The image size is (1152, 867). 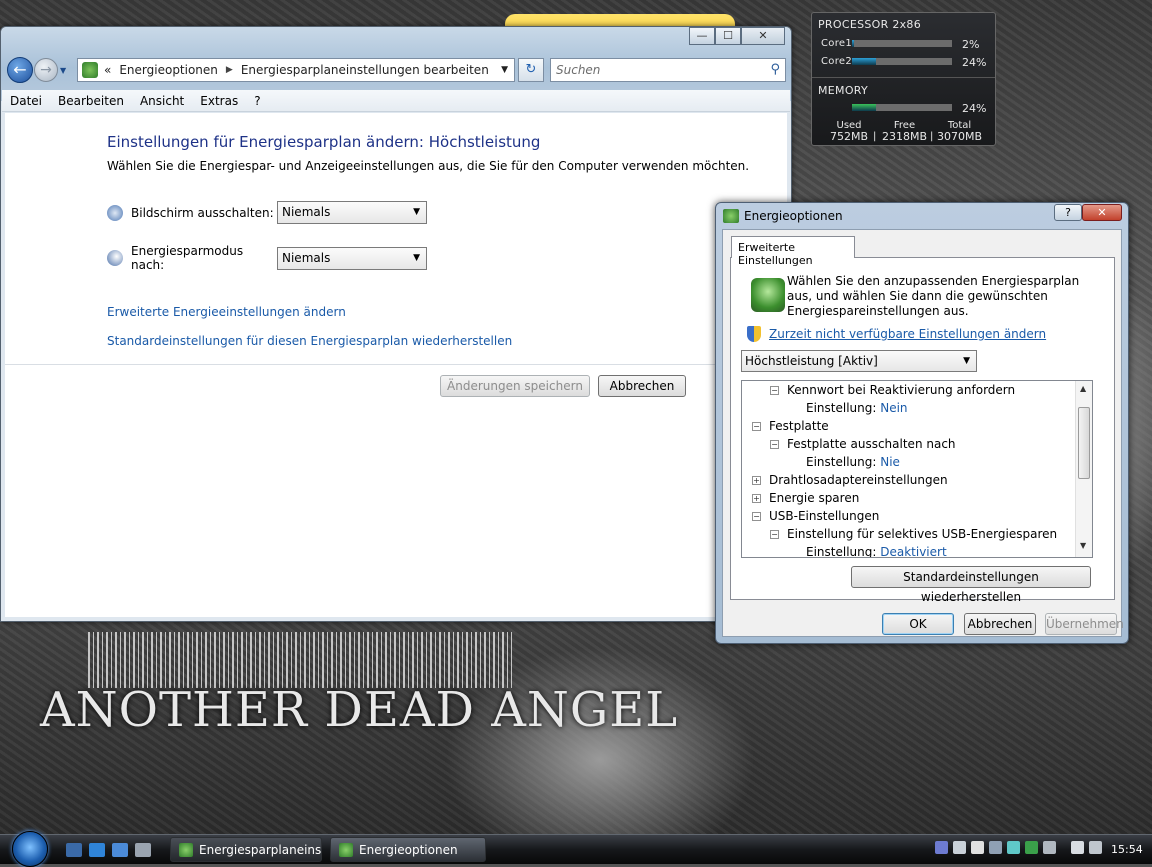 What do you see at coordinates (859, 361) in the screenshot?
I see `plan-select: Höchstleistung [Aktiv] ▼` at bounding box center [859, 361].